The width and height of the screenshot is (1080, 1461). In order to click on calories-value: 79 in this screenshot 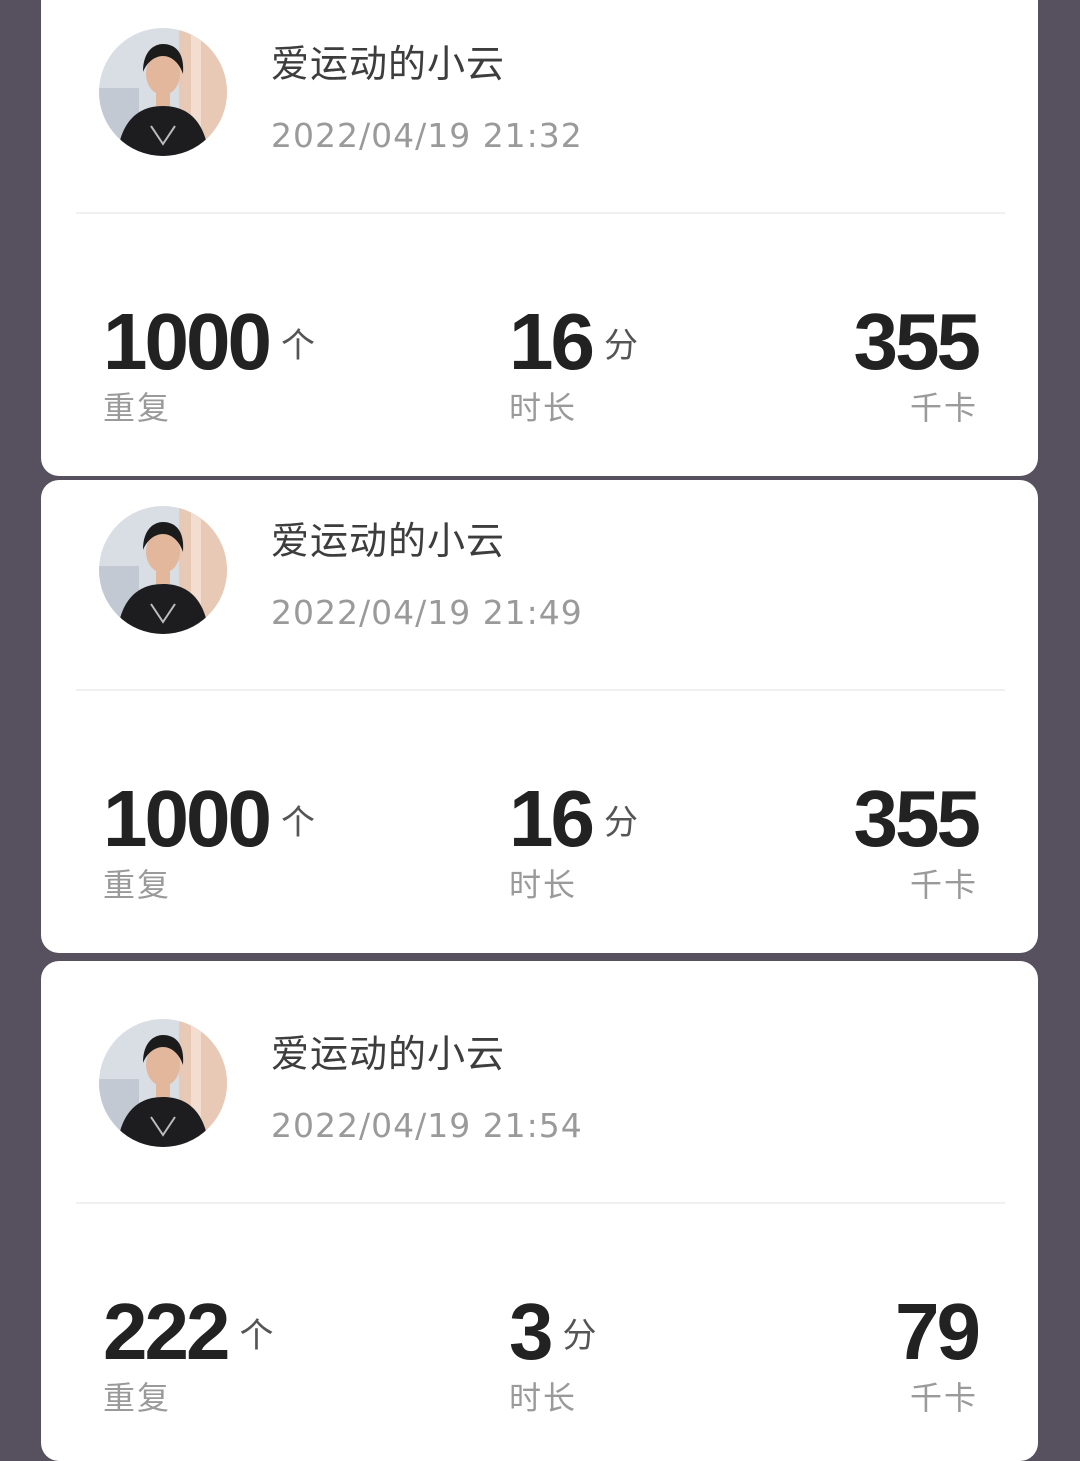, I will do `click(938, 1331)`.